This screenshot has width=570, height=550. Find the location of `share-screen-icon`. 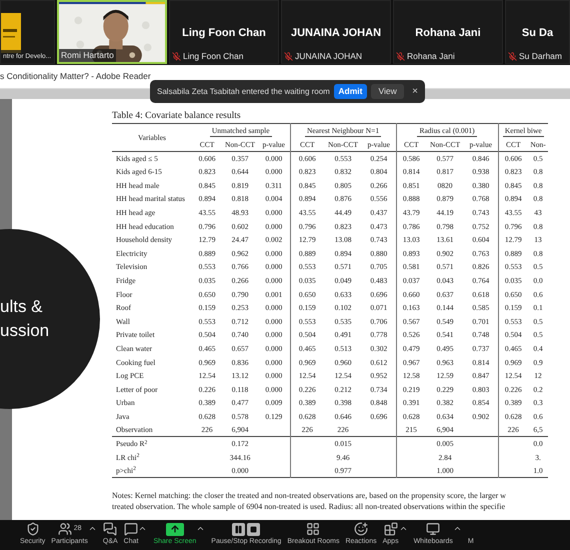

share-screen-icon is located at coordinates (175, 529).